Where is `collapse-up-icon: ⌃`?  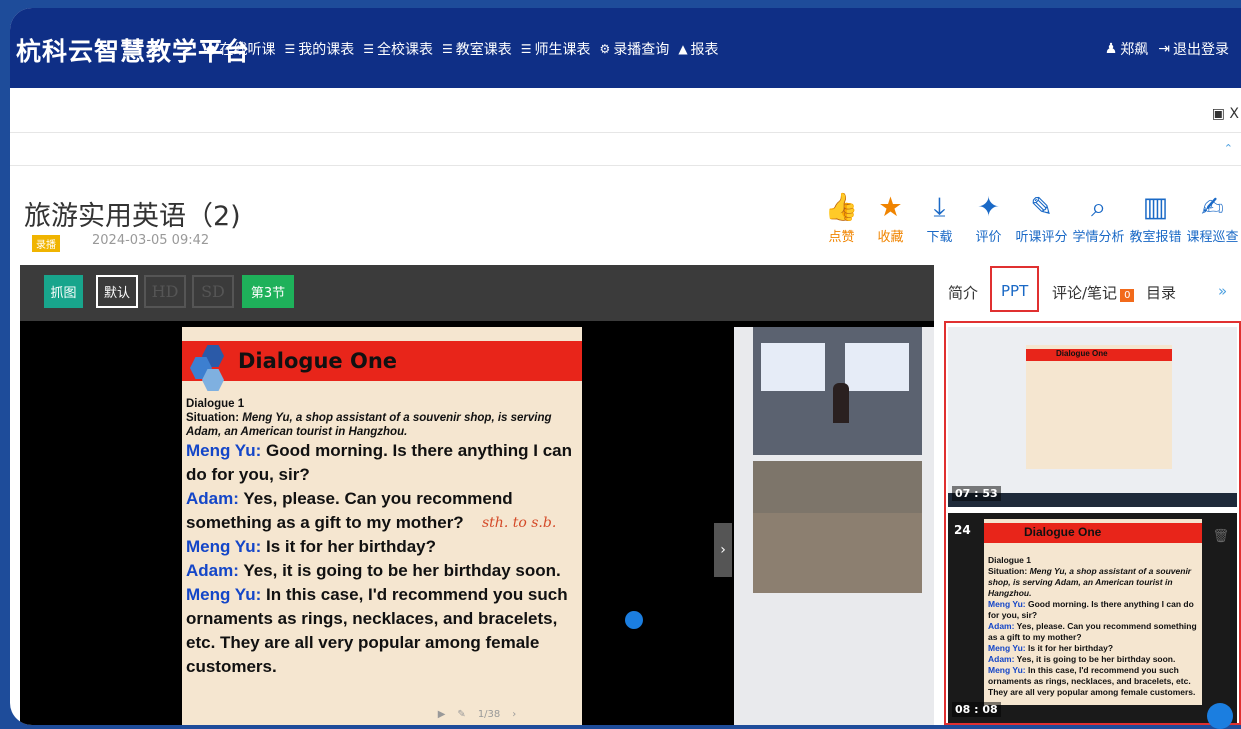 collapse-up-icon: ⌃ is located at coordinates (1228, 148).